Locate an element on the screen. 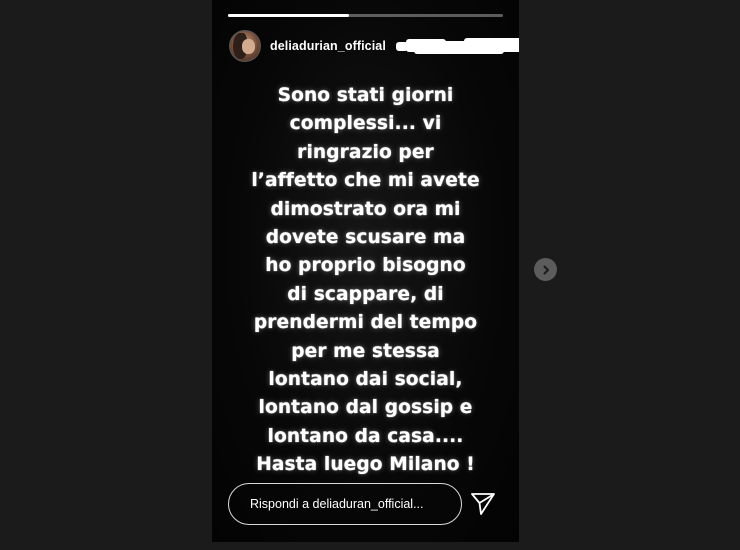  message-line: ho proprio bisogno is located at coordinates (365, 266).